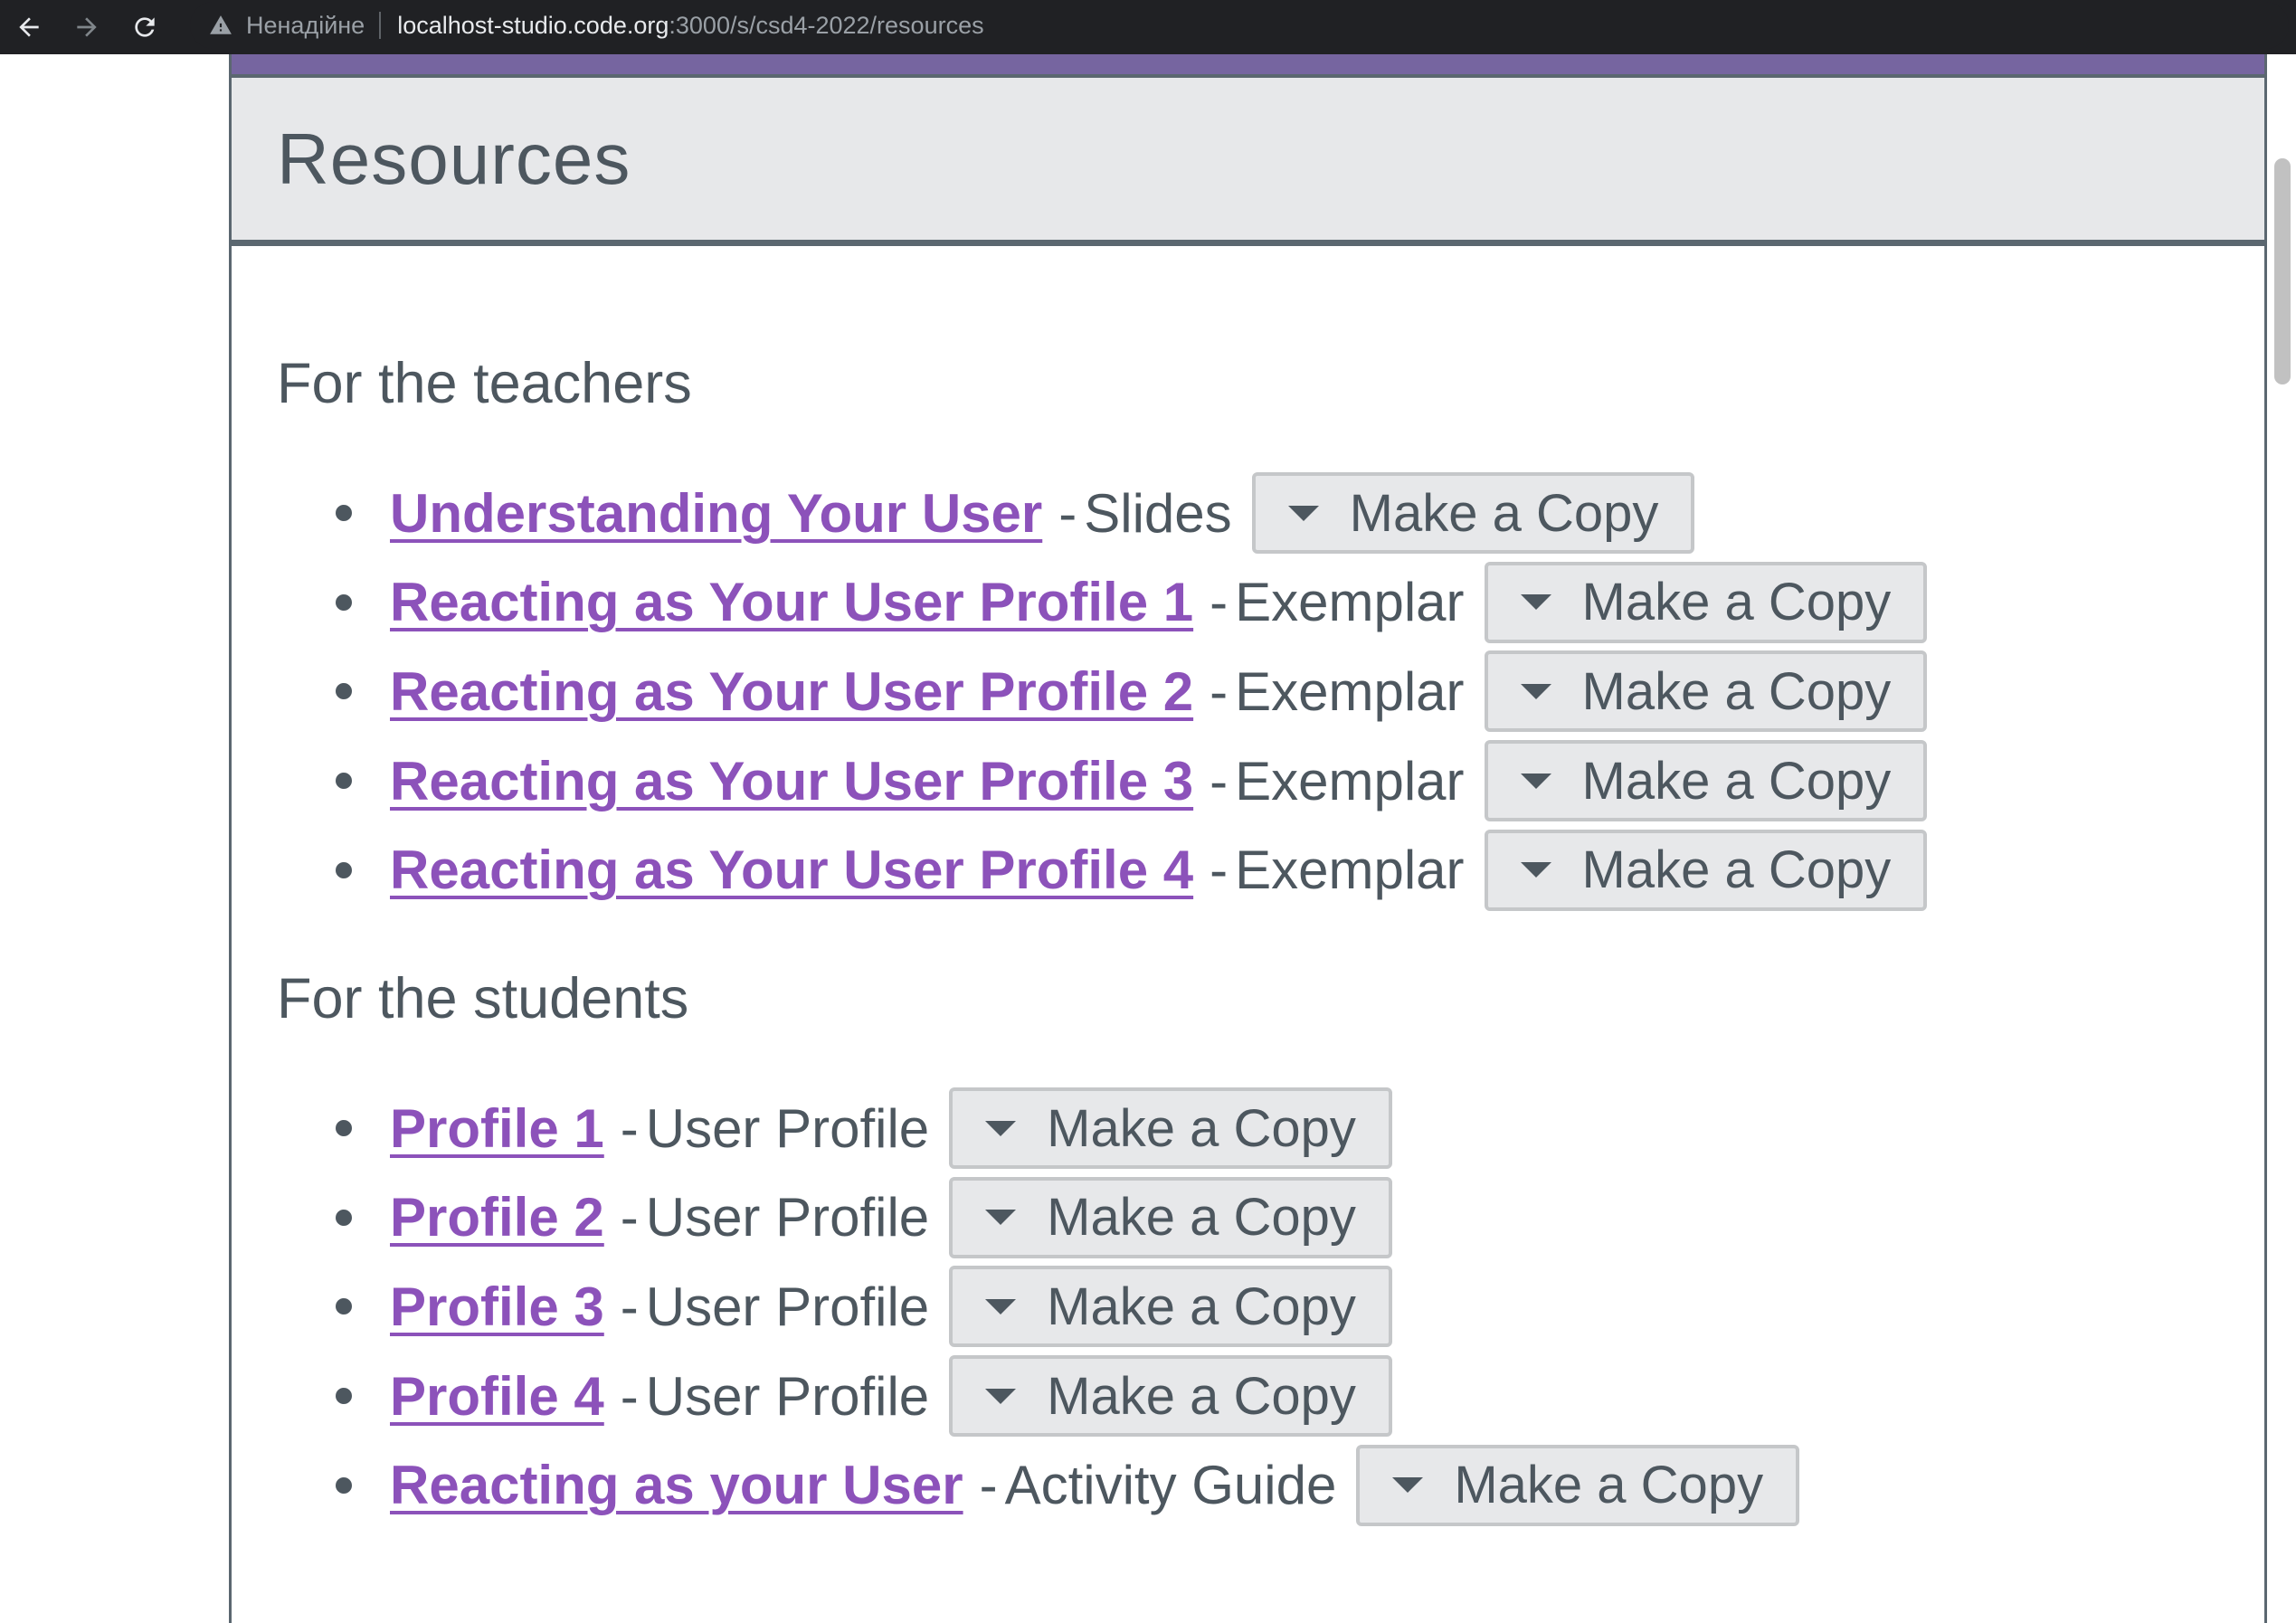 This screenshot has width=2296, height=1623. I want to click on list-item: Profile 4- User Profile Make a Copy, so click(1038, 1396).